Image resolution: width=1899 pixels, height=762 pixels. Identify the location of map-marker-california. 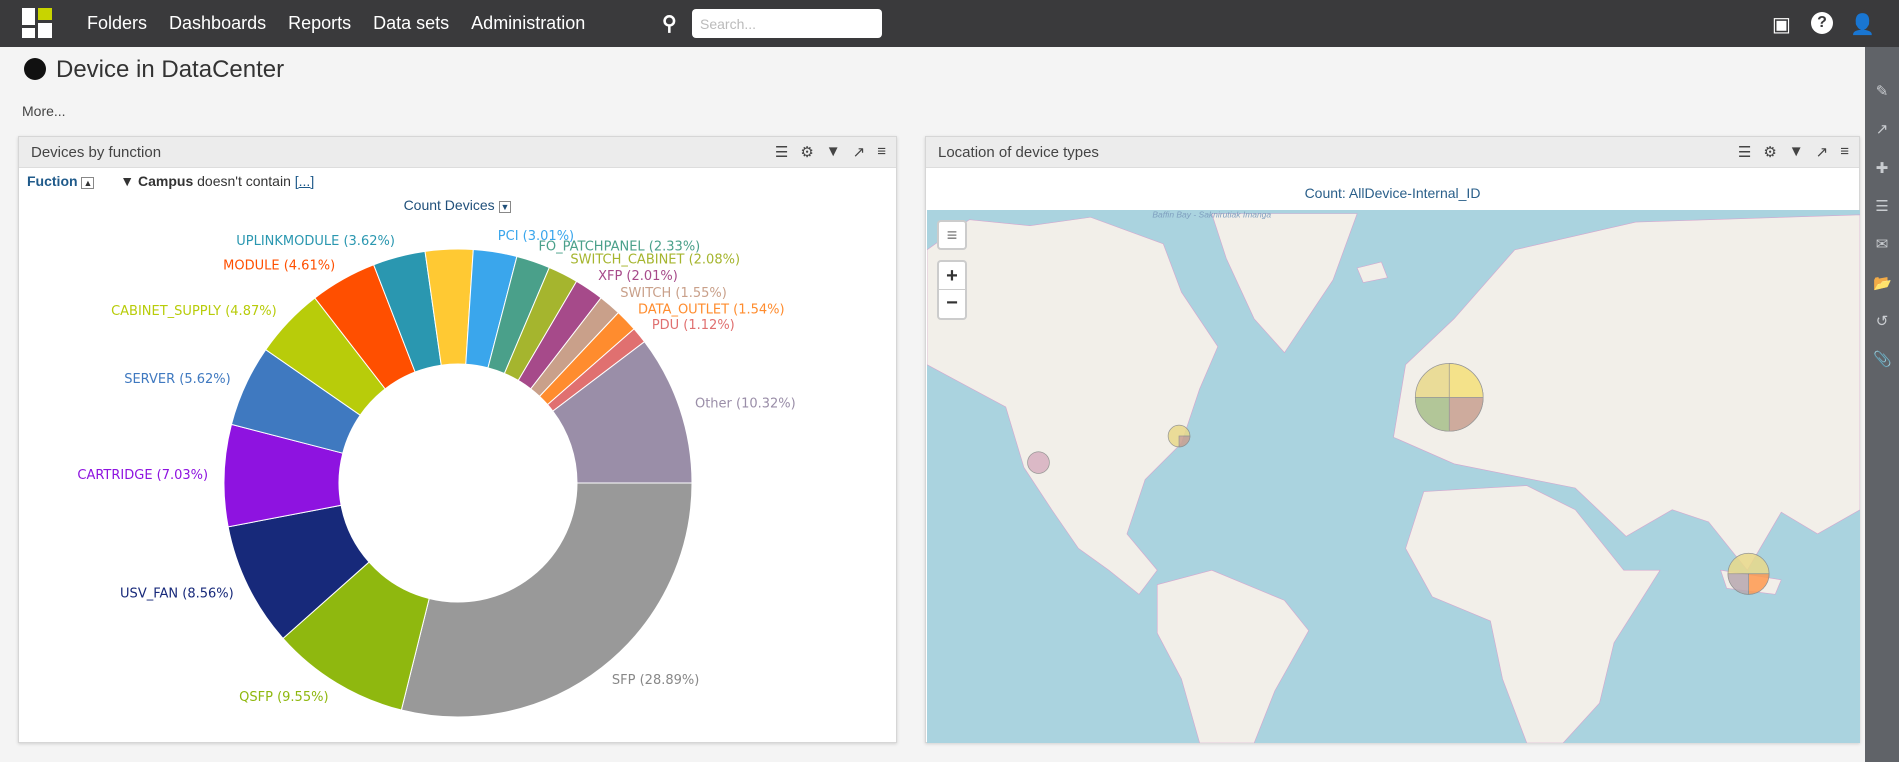
(1038, 462).